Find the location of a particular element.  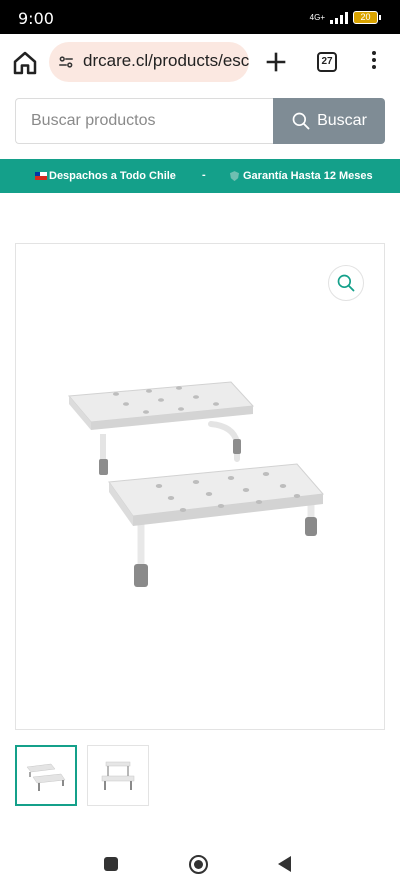

status-bar: 9:00 4G+ 20 is located at coordinates (200, 17).